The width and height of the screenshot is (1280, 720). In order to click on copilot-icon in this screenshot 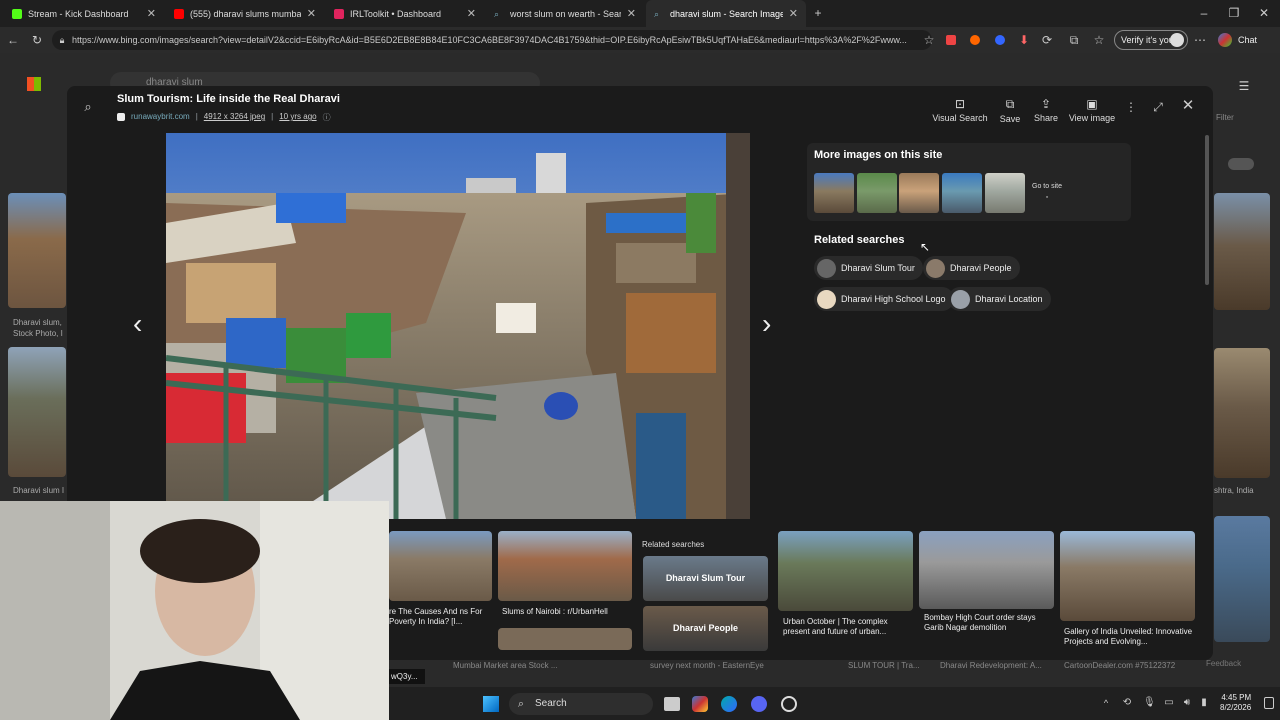, I will do `click(1225, 40)`.